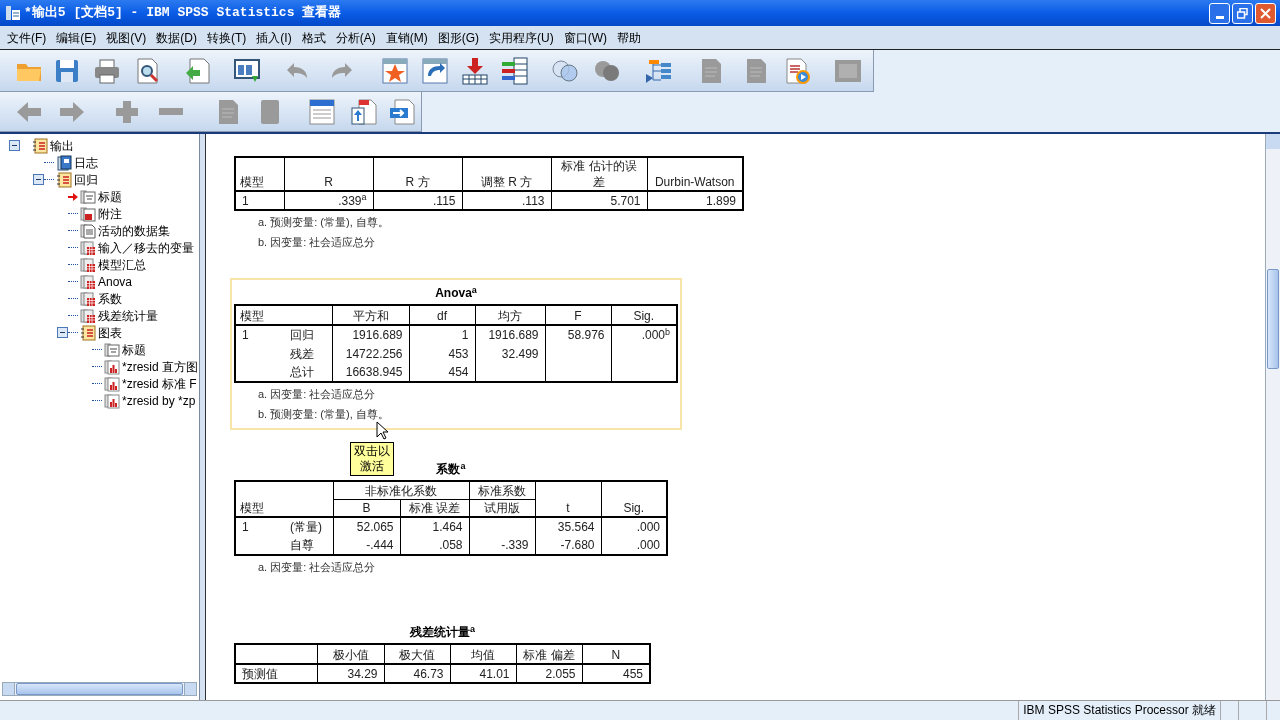 This screenshot has width=1280, height=720. What do you see at coordinates (458, 37) in the screenshot?
I see `menu-item: 图形(G)` at bounding box center [458, 37].